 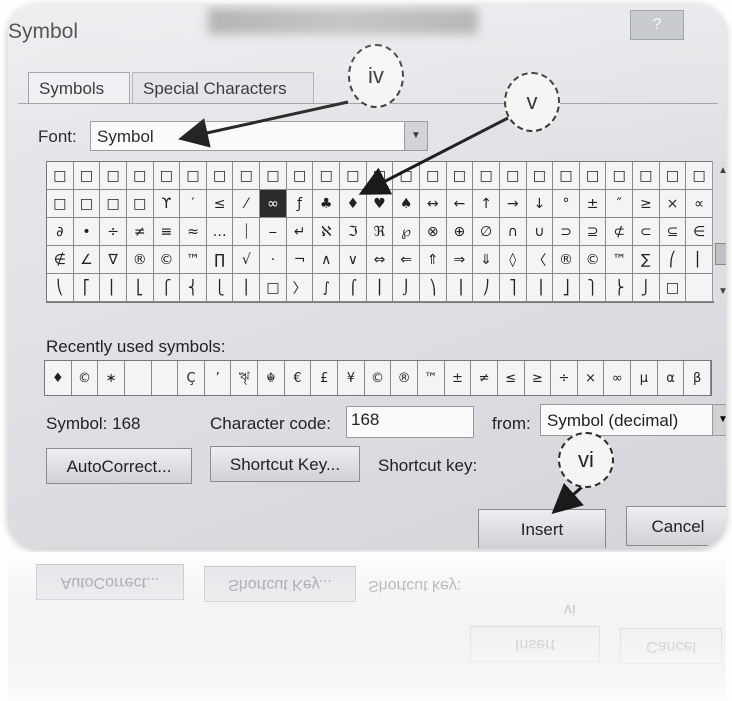 What do you see at coordinates (567, 498) in the screenshot?
I see `arrow-vi` at bounding box center [567, 498].